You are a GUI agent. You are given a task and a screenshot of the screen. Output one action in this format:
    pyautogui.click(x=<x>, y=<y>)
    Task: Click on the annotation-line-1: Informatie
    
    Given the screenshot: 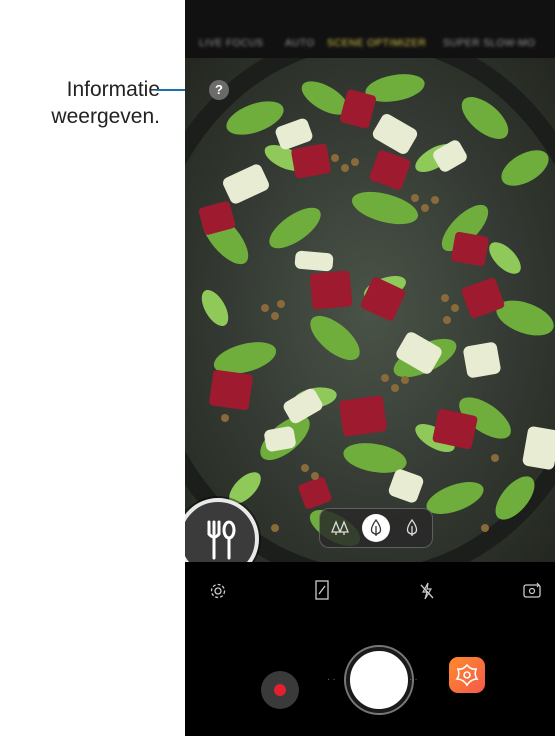 What is the action you would take?
    pyautogui.click(x=113, y=89)
    